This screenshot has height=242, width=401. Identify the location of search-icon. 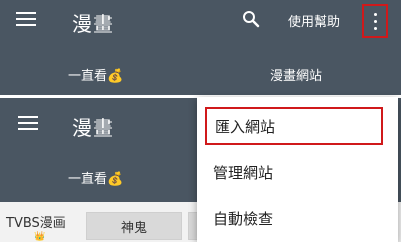
(251, 19).